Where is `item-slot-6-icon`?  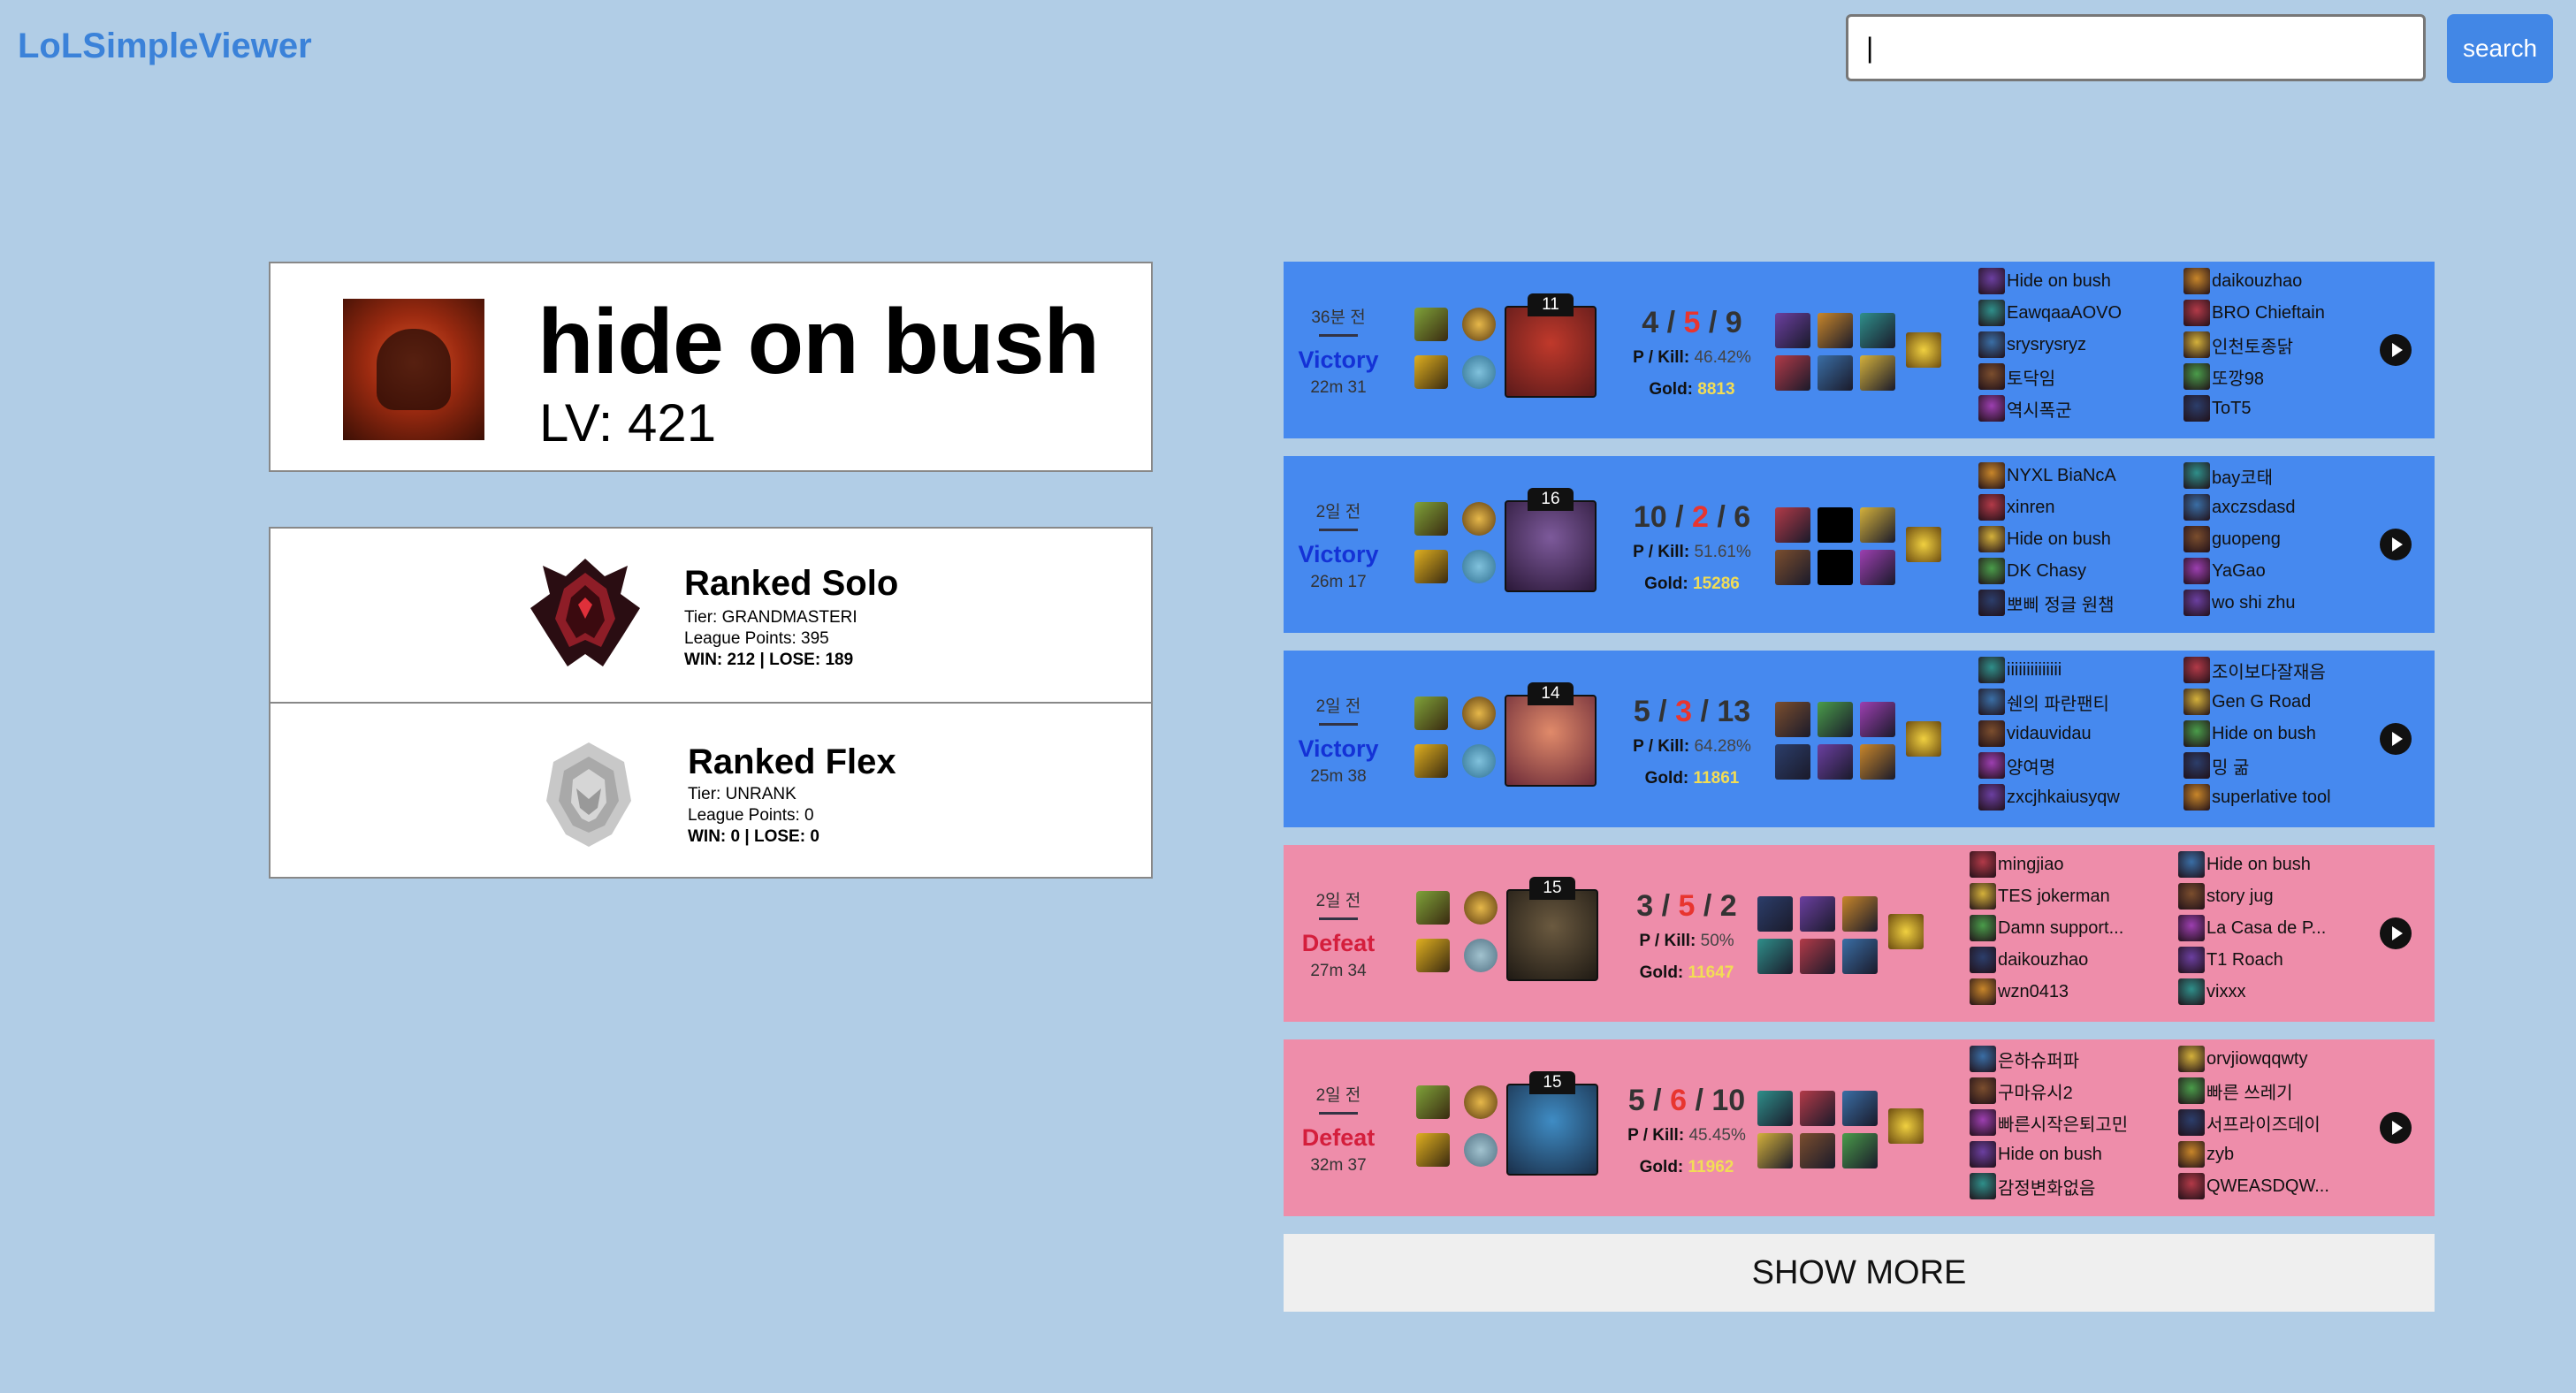 item-slot-6-icon is located at coordinates (1877, 373).